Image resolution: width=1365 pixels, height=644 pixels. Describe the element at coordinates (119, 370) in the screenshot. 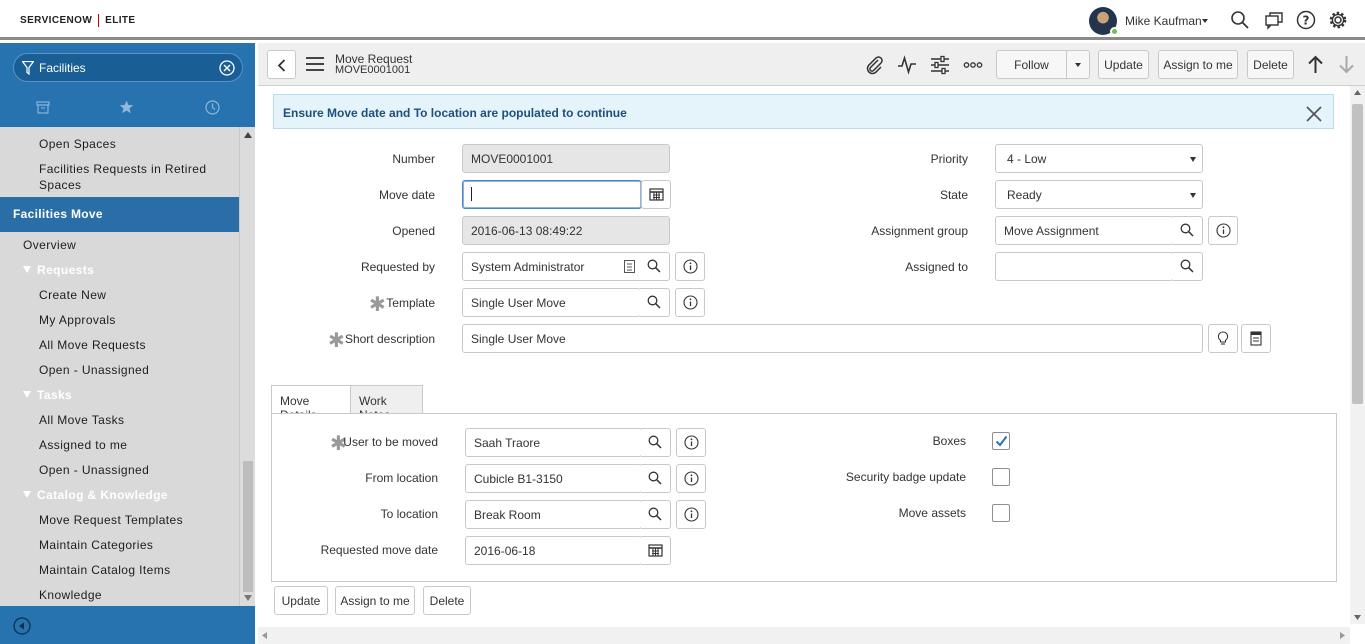

I see `nav-item-open-unassigned-requests: Open - Unassigned` at that location.